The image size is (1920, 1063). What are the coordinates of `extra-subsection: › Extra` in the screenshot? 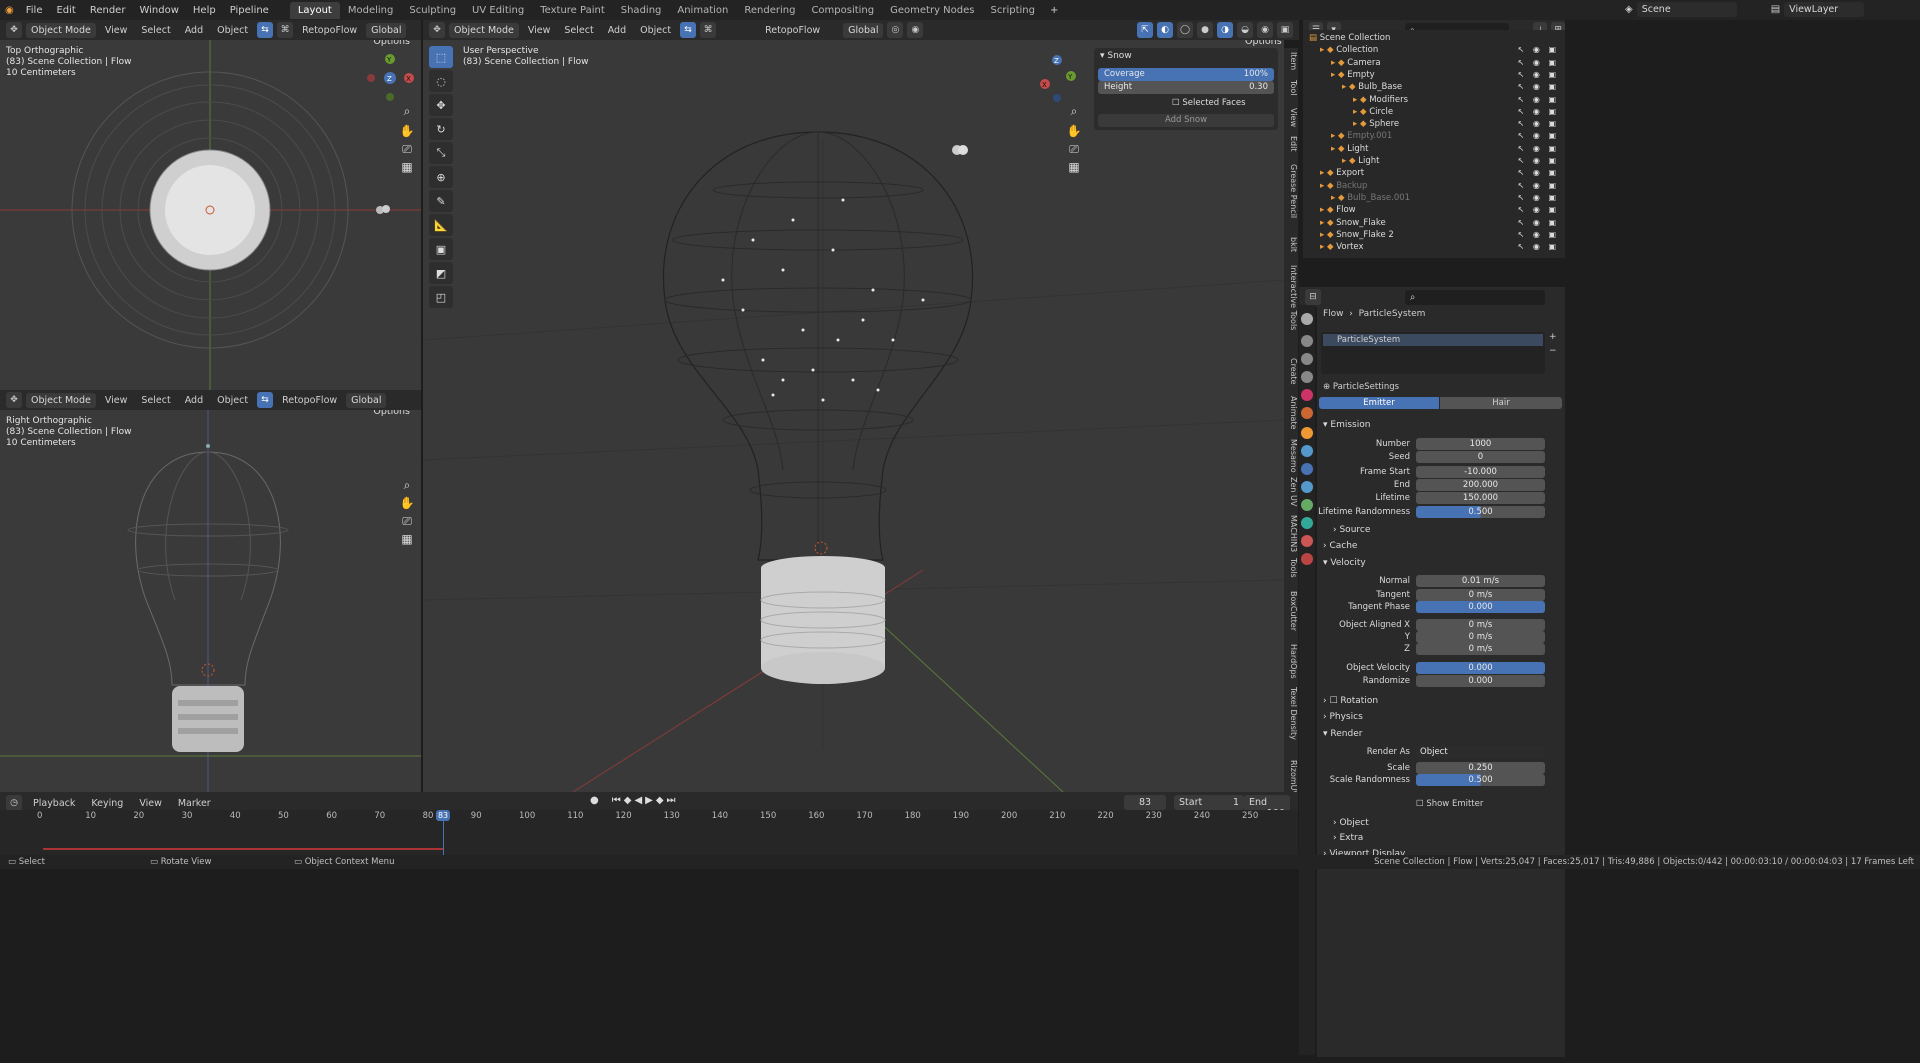 It's located at (1348, 838).